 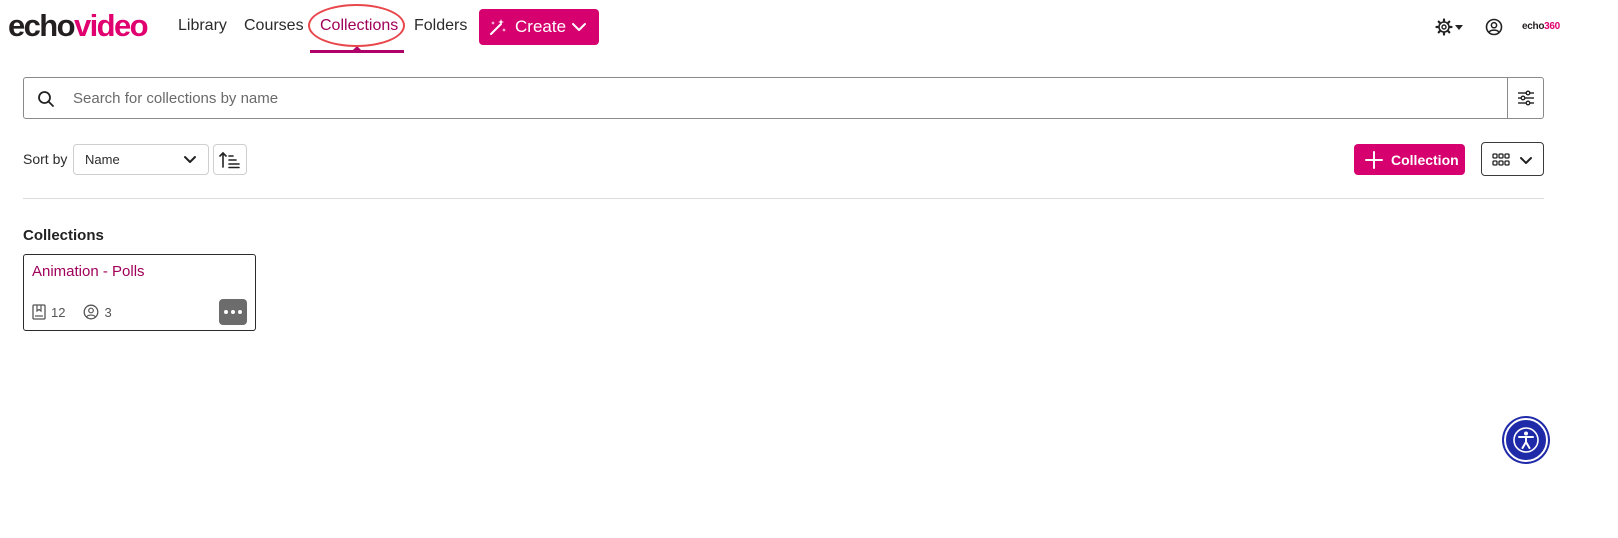 I want to click on add-collection-button: Collection, so click(x=1409, y=159).